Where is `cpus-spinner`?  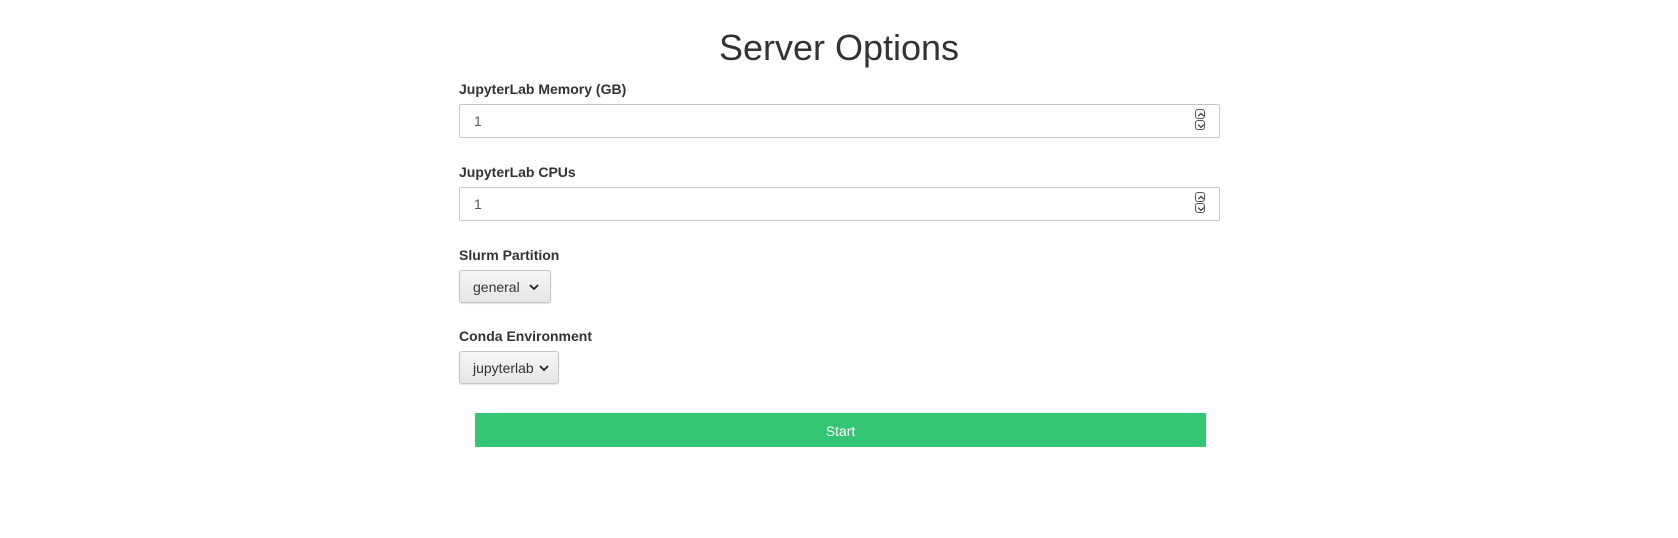 cpus-spinner is located at coordinates (1201, 204).